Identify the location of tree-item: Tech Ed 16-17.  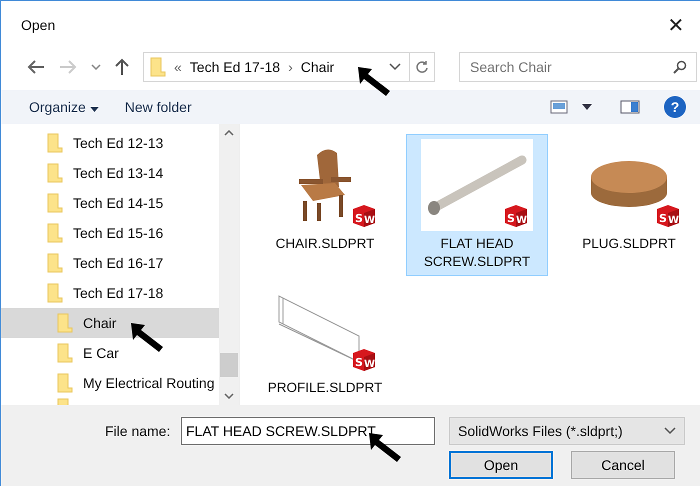
(110, 263).